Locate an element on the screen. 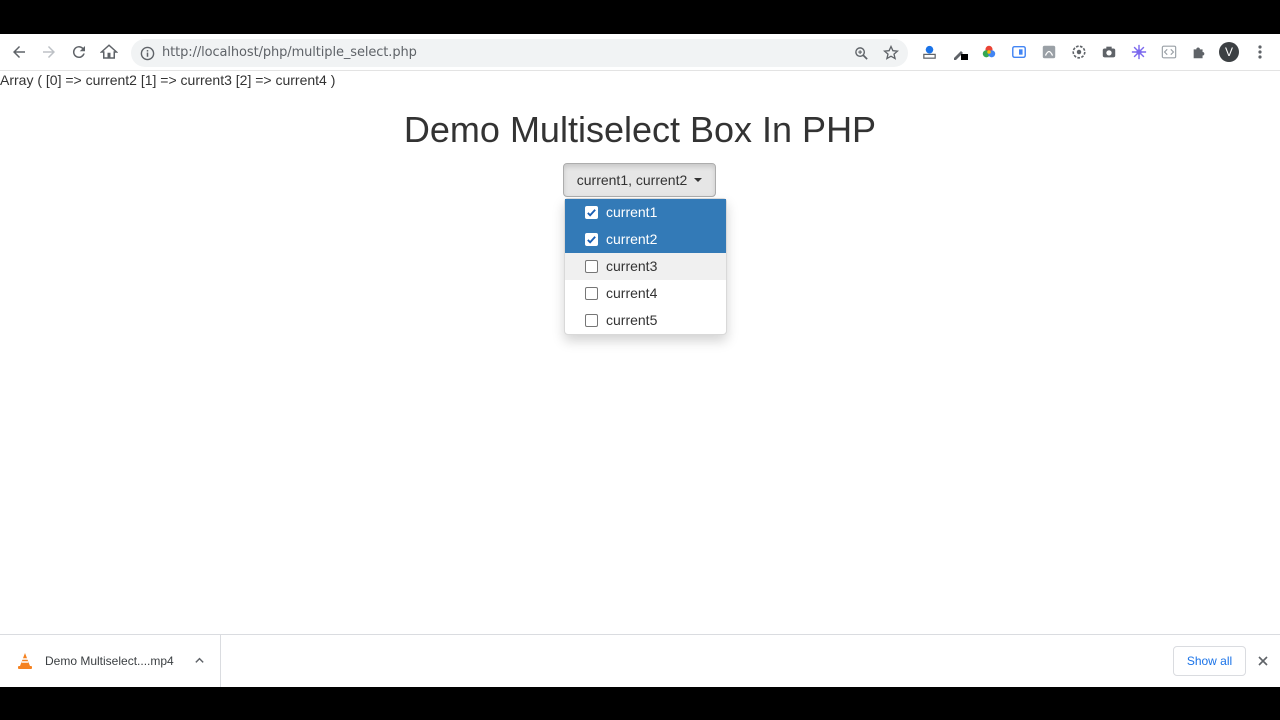 This screenshot has width=1280, height=720. download-item: Demo Multiselect....mp4 is located at coordinates (110, 661).